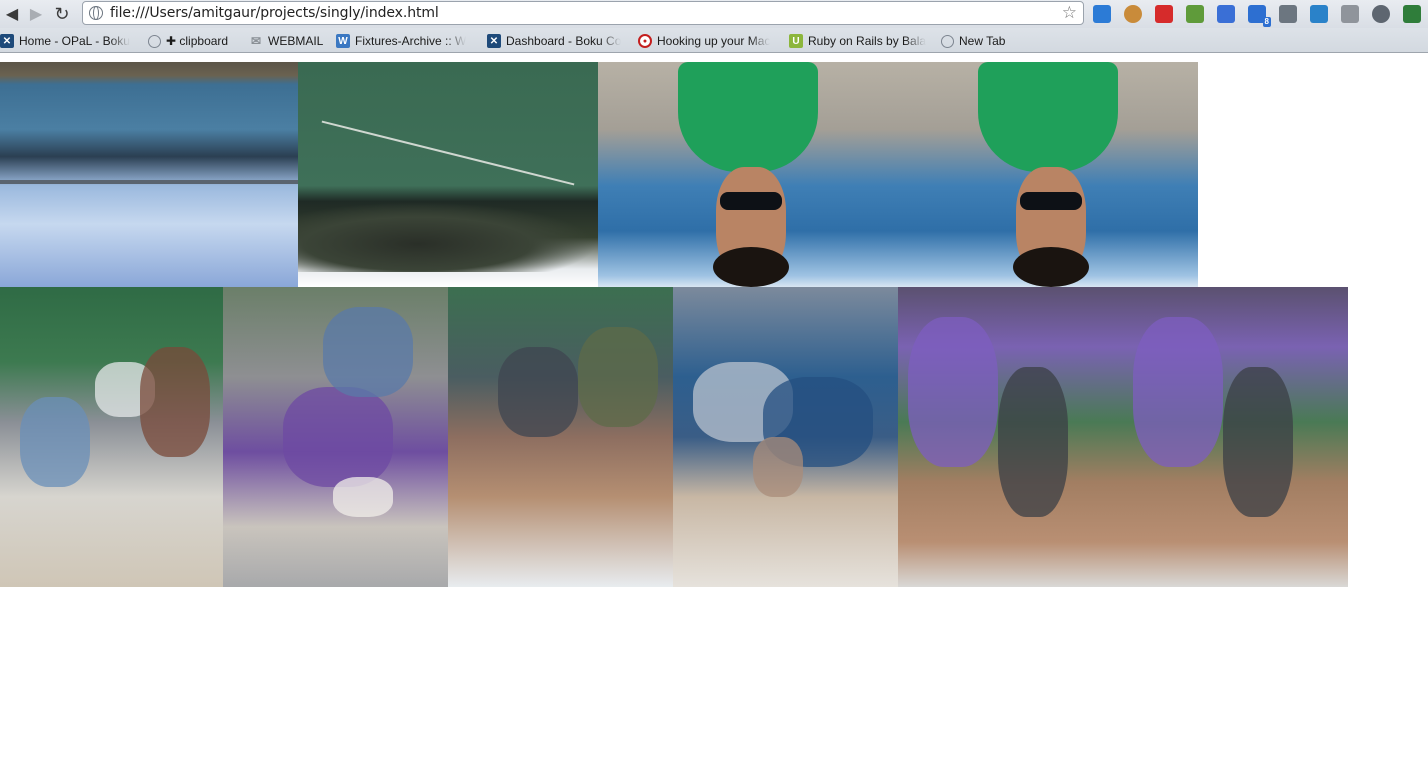  What do you see at coordinates (748, 174) in the screenshot?
I see `photo-man-green-shirt` at bounding box center [748, 174].